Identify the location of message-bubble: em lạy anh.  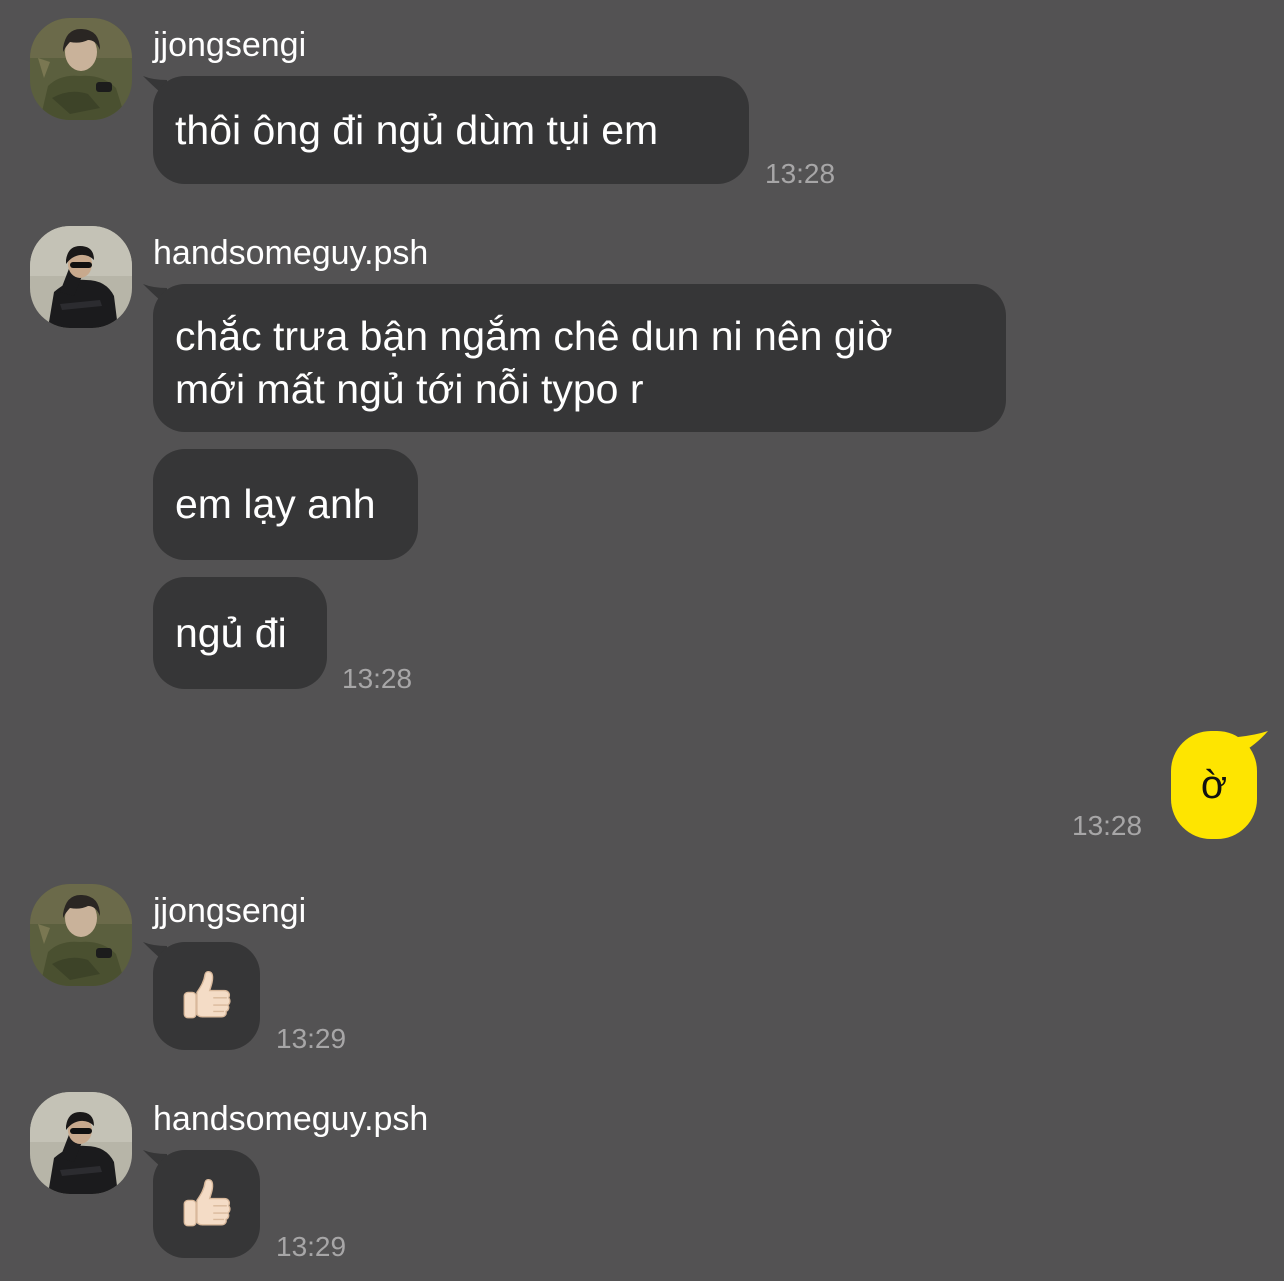
(285, 504).